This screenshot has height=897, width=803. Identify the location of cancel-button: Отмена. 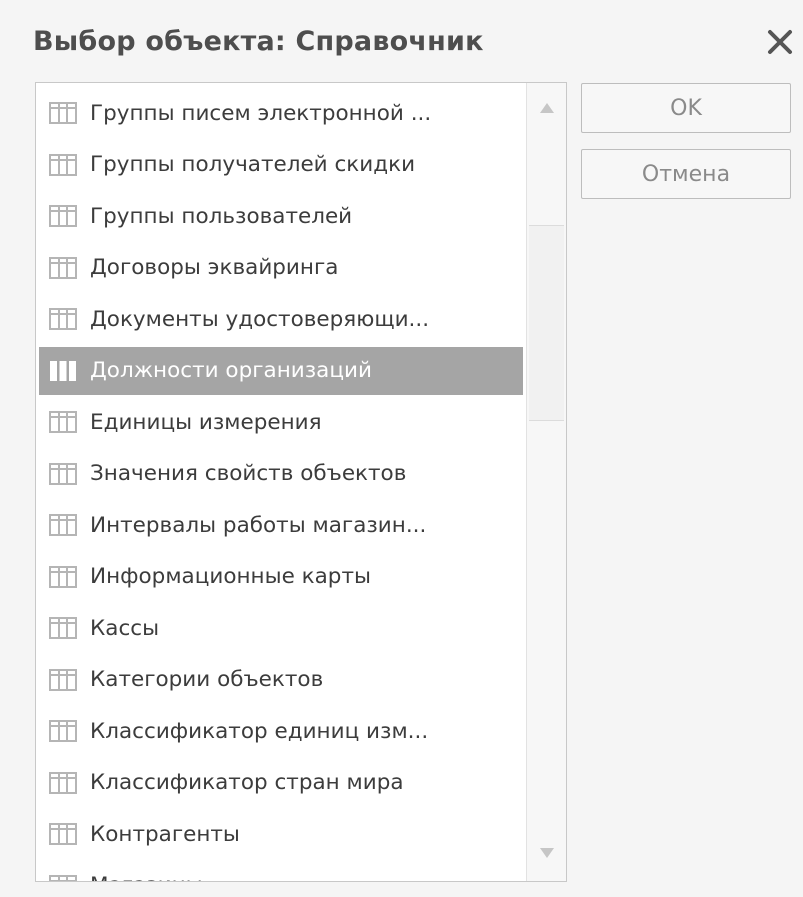
(686, 174).